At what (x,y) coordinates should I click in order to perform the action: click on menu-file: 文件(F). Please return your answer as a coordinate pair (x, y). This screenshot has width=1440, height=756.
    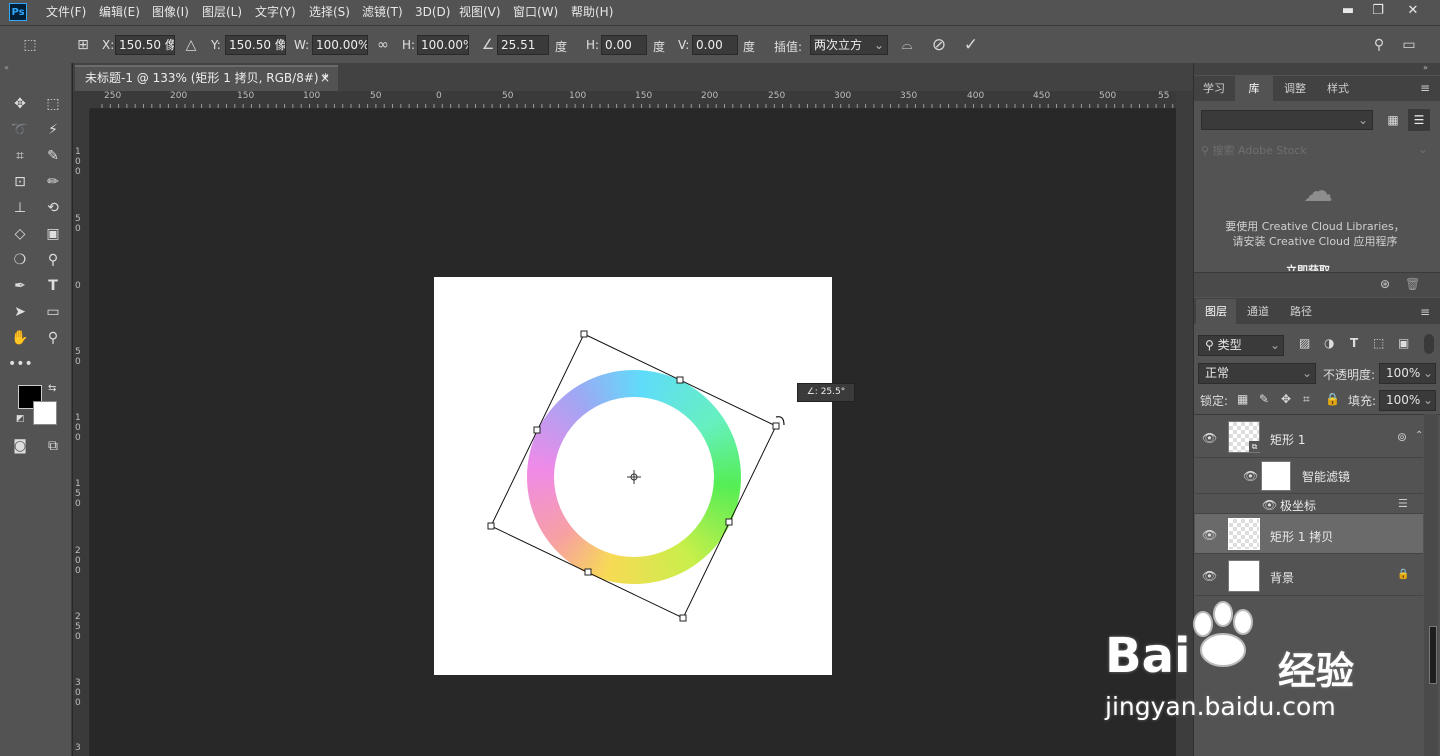
    Looking at the image, I should click on (66, 12).